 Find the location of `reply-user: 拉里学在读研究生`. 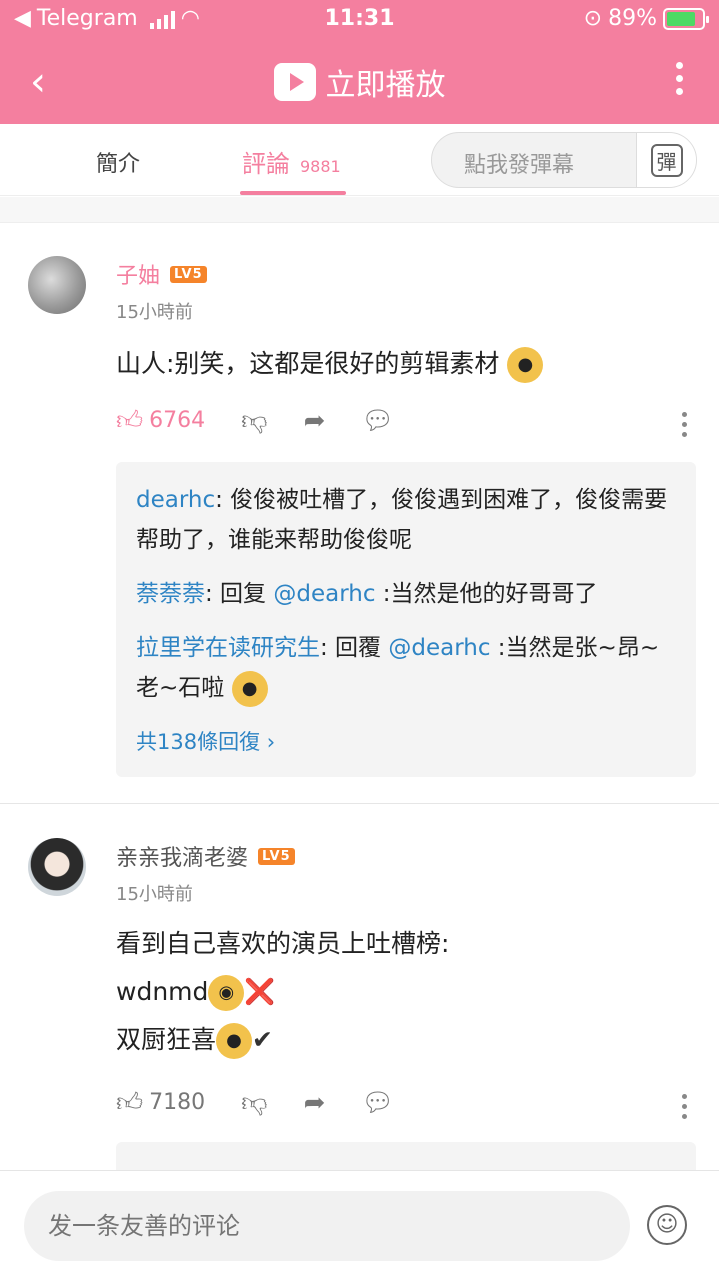

reply-user: 拉里学在读研究生 is located at coordinates (228, 648).